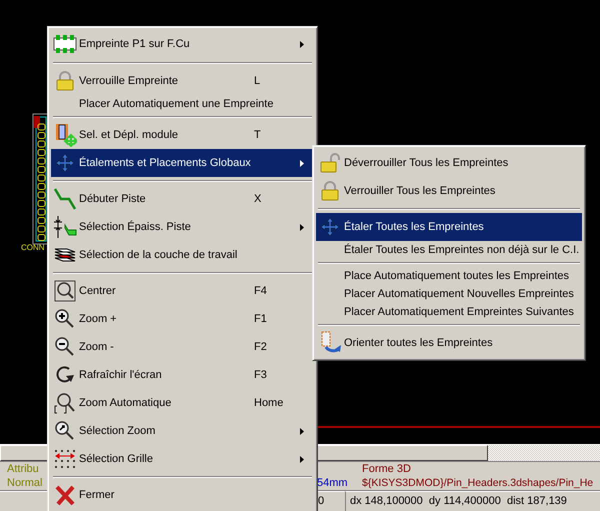 Image resolution: width=600 pixels, height=511 pixels. What do you see at coordinates (386, 469) in the screenshot?
I see `message-title: Forme 3D` at bounding box center [386, 469].